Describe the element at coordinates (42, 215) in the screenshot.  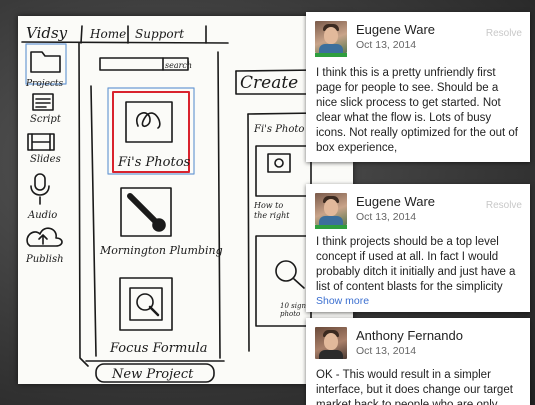
I see `sidebar-item-audio: Audio` at that location.